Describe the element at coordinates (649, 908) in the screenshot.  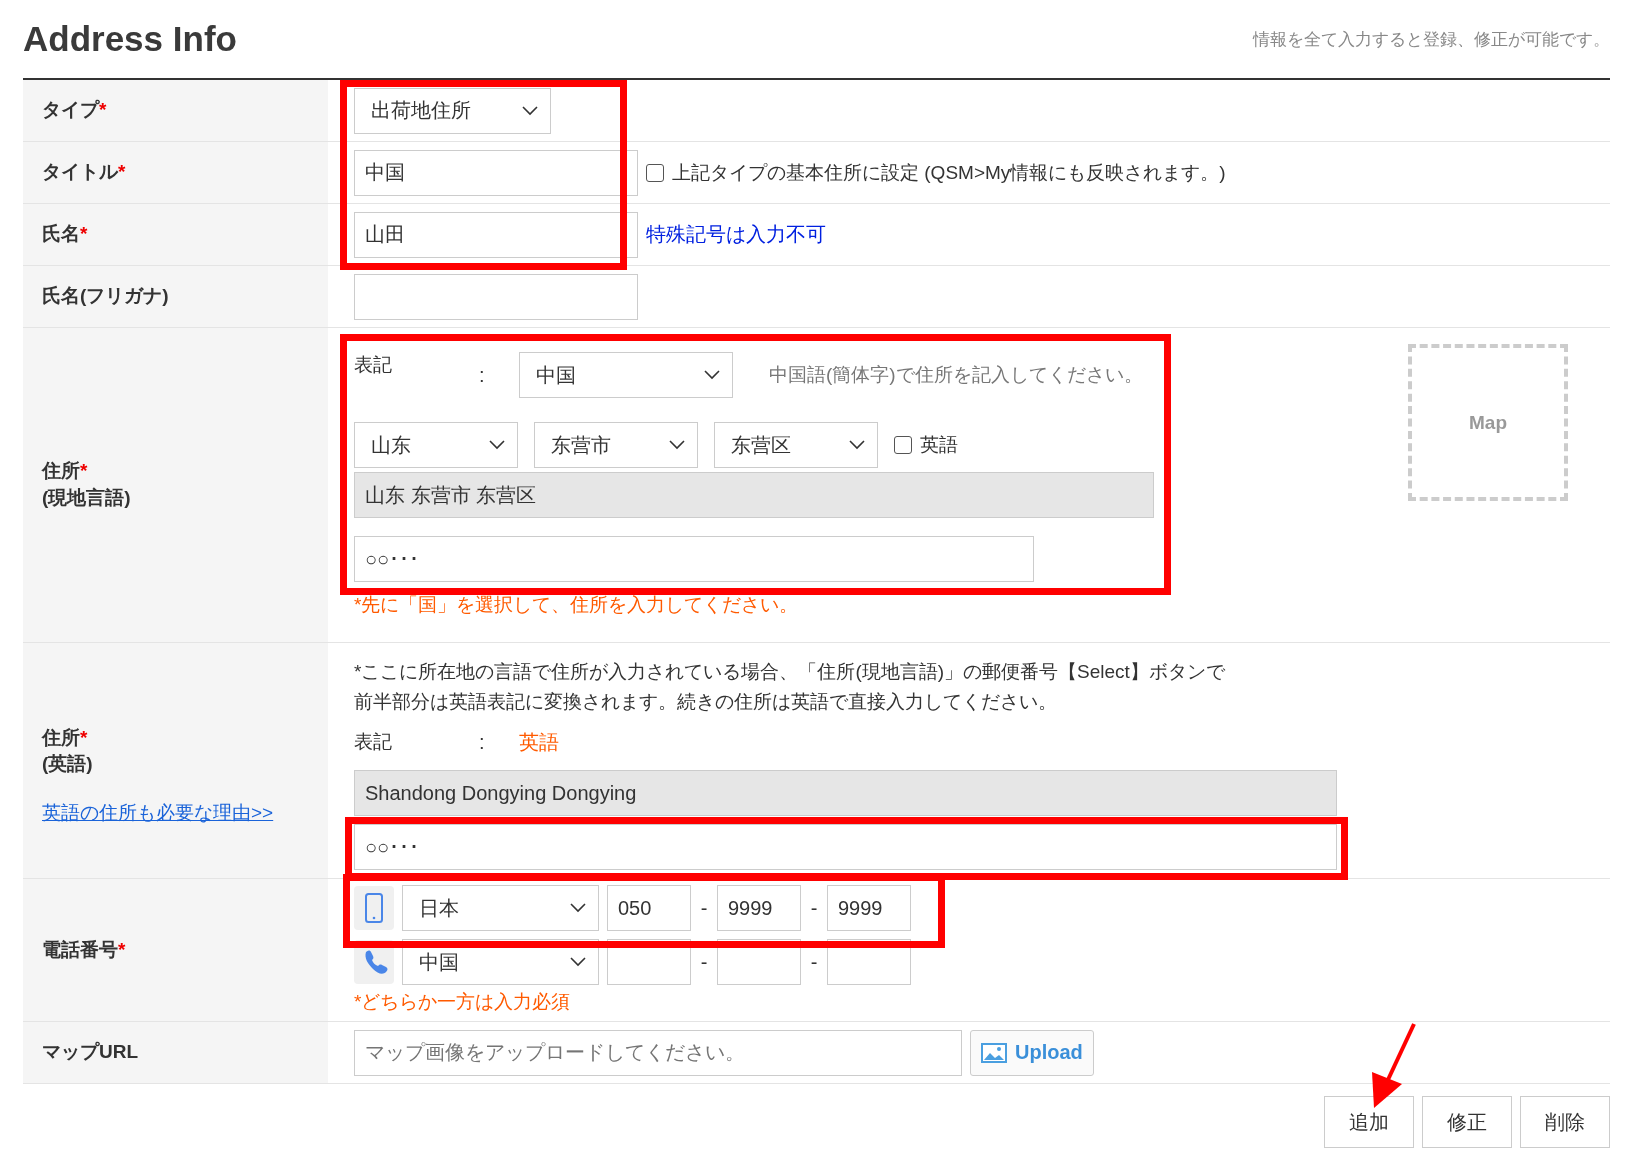
I see `phone-number-input: 050` at that location.